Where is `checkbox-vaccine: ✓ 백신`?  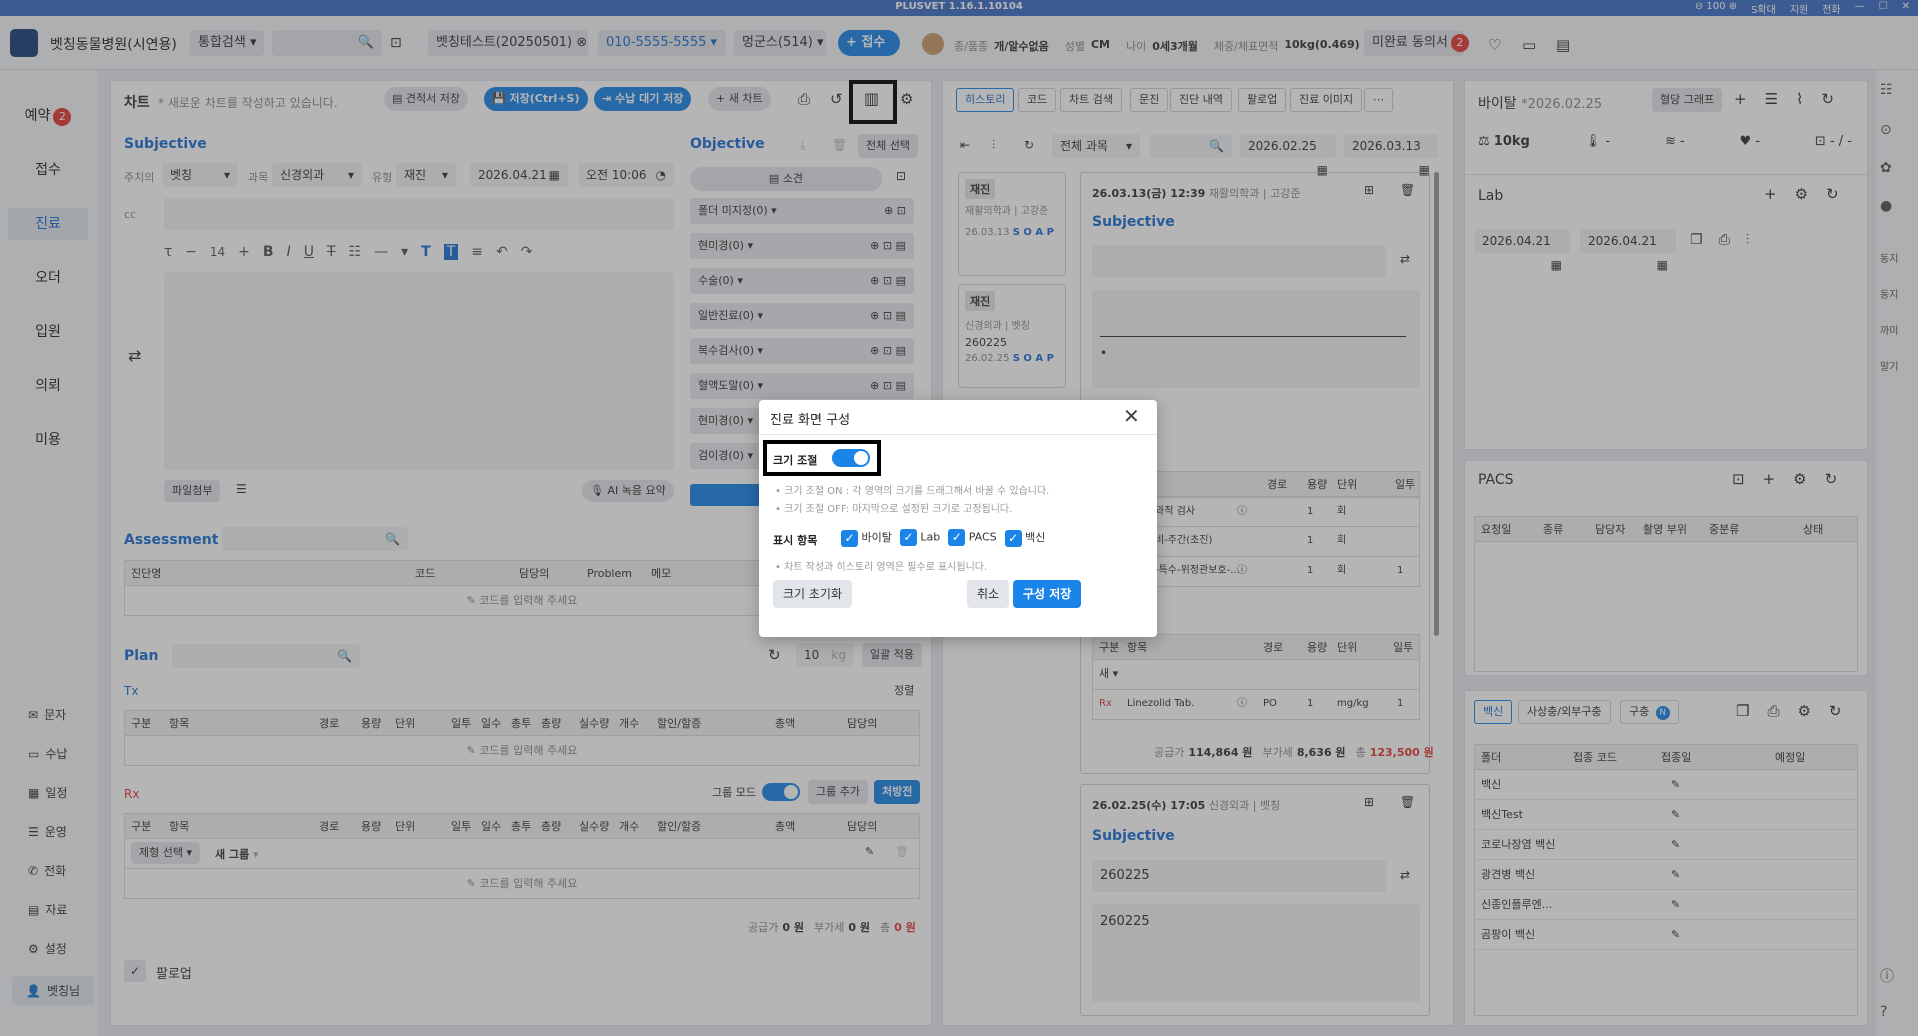
checkbox-vaccine: ✓ 백신 is located at coordinates (1024, 538).